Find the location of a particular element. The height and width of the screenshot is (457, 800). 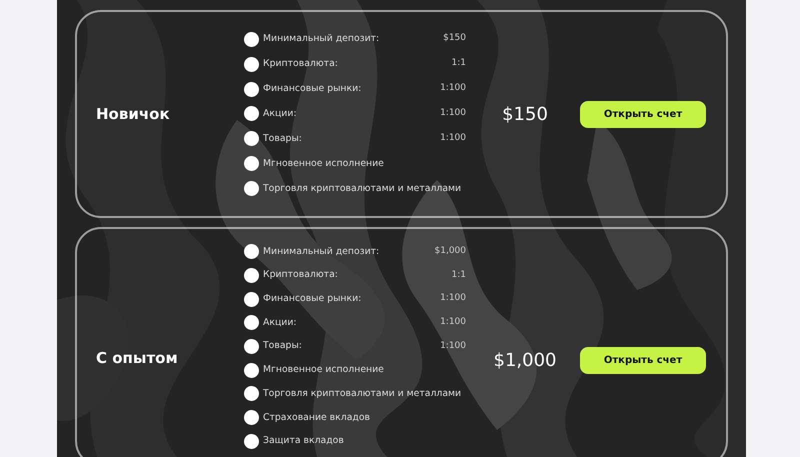

feature-label: Страхование вкладов is located at coordinates (316, 417).